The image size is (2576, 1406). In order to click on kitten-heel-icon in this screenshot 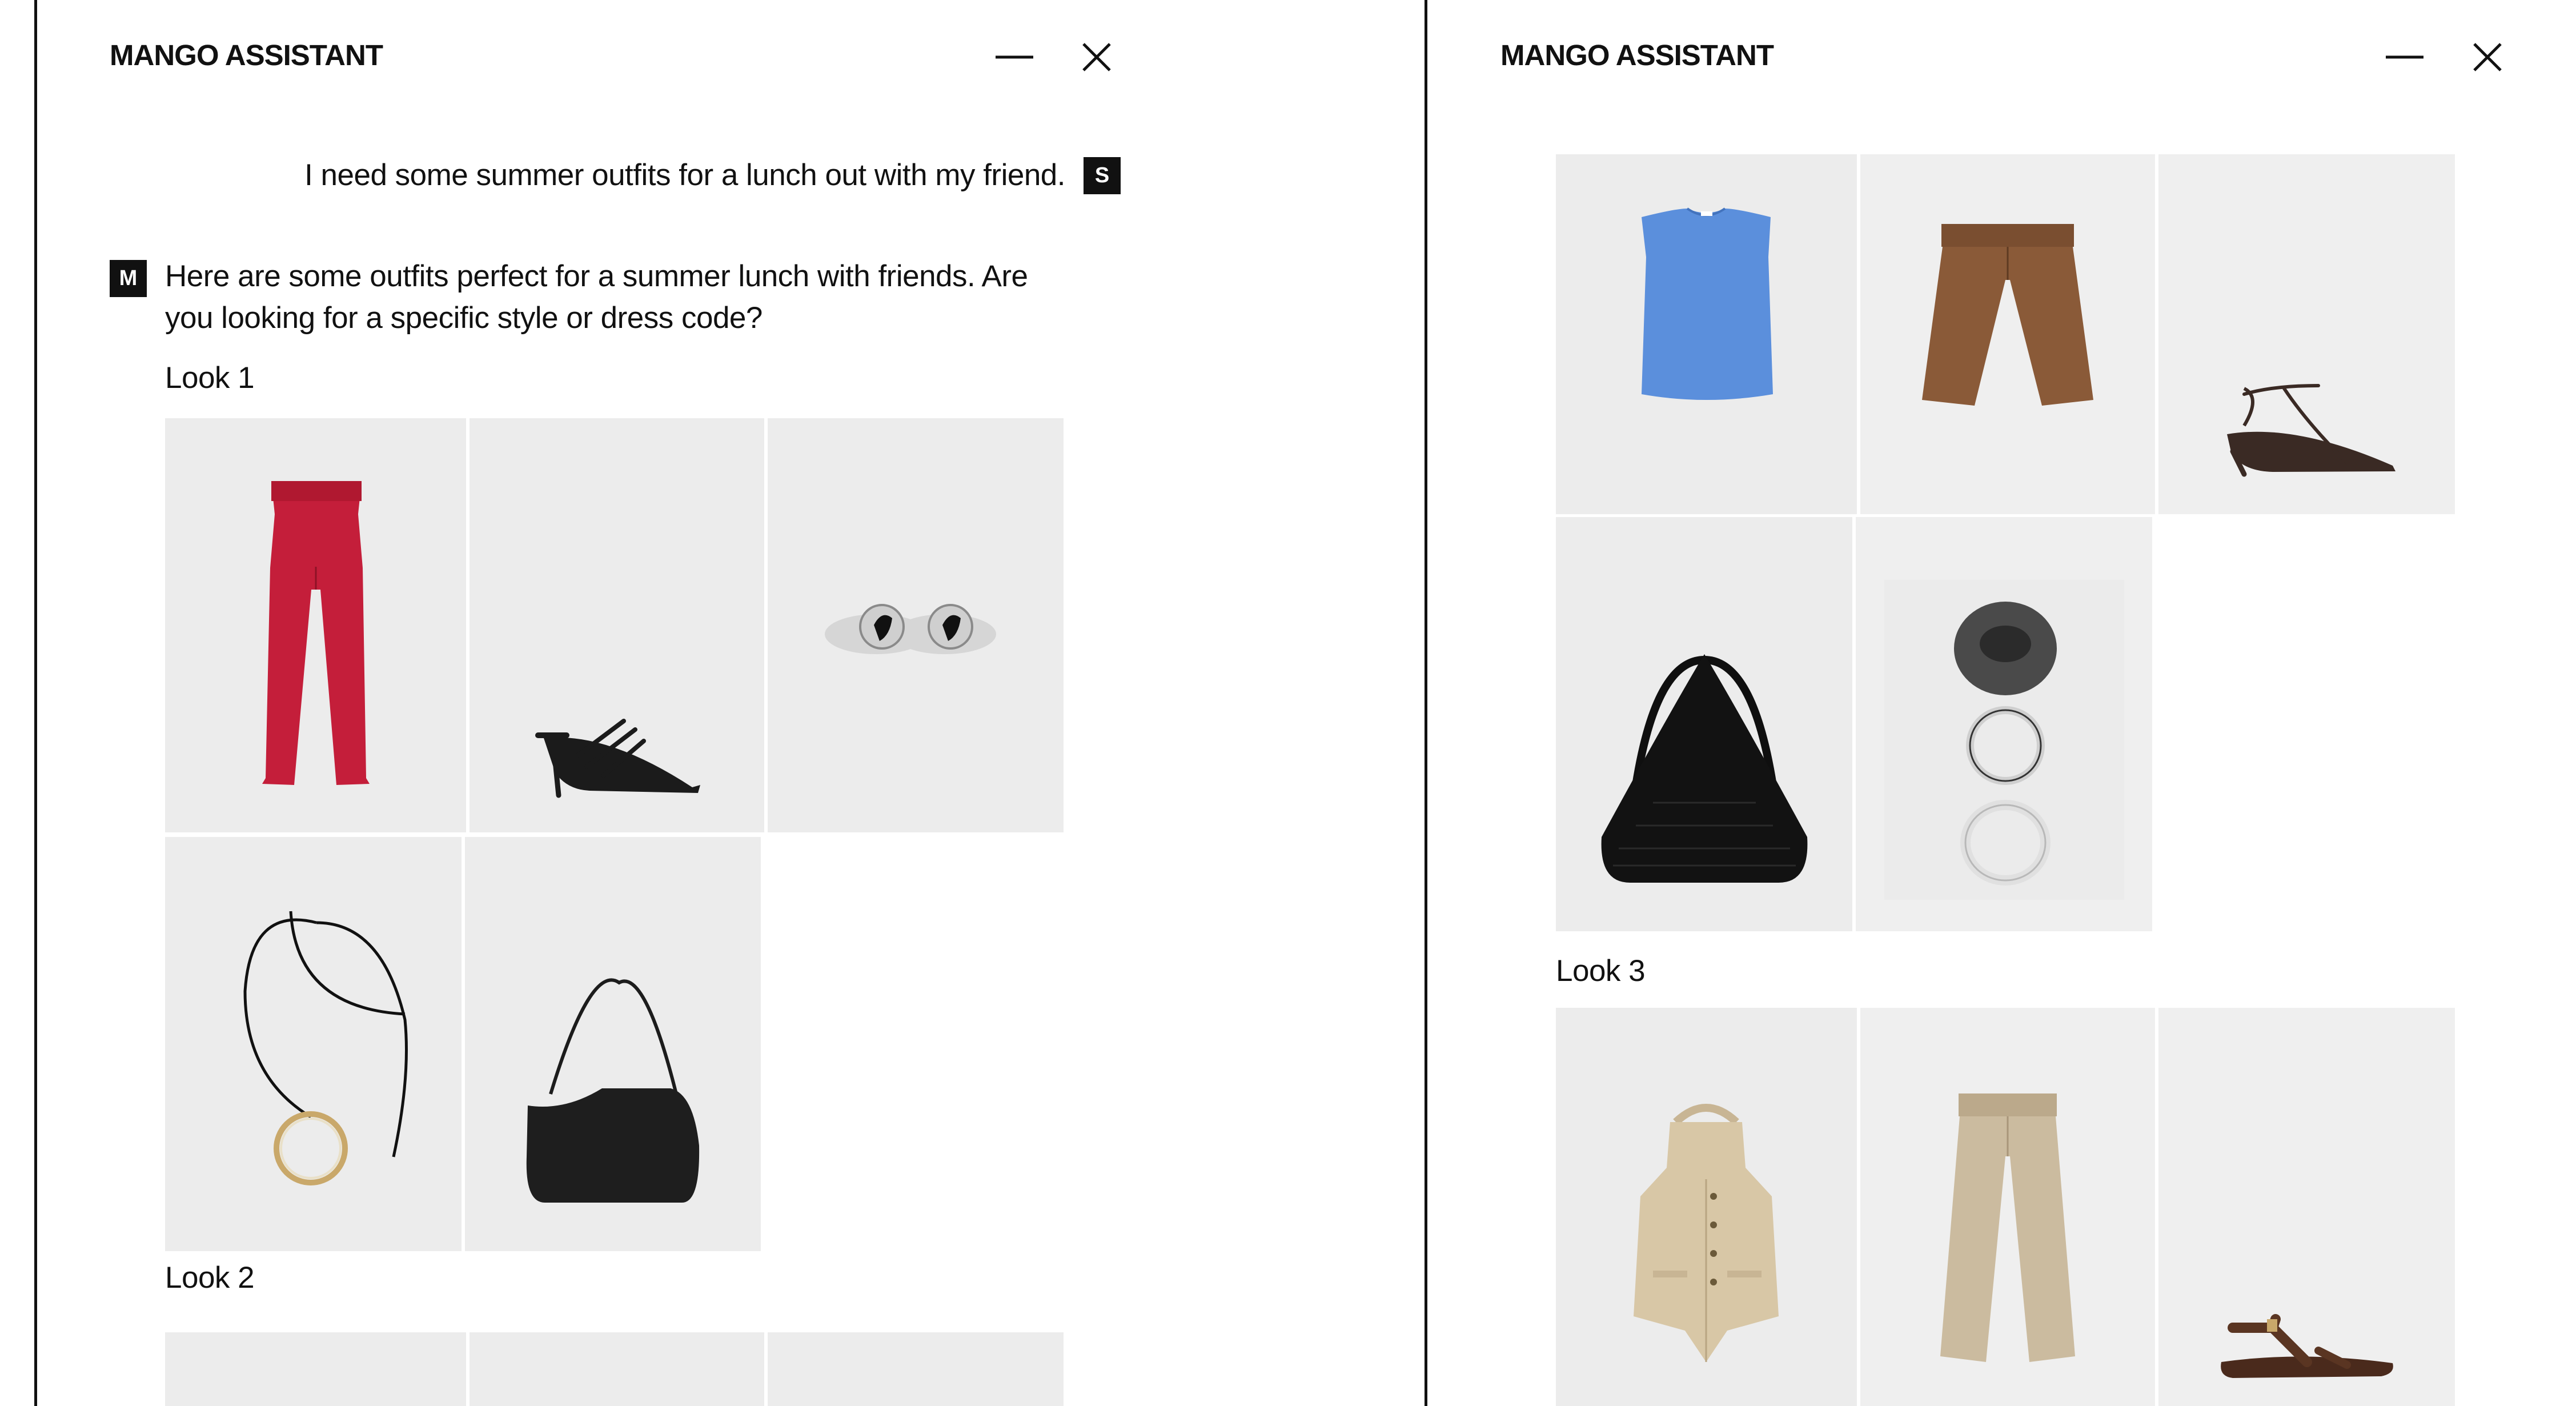, I will do `click(2311, 430)`.